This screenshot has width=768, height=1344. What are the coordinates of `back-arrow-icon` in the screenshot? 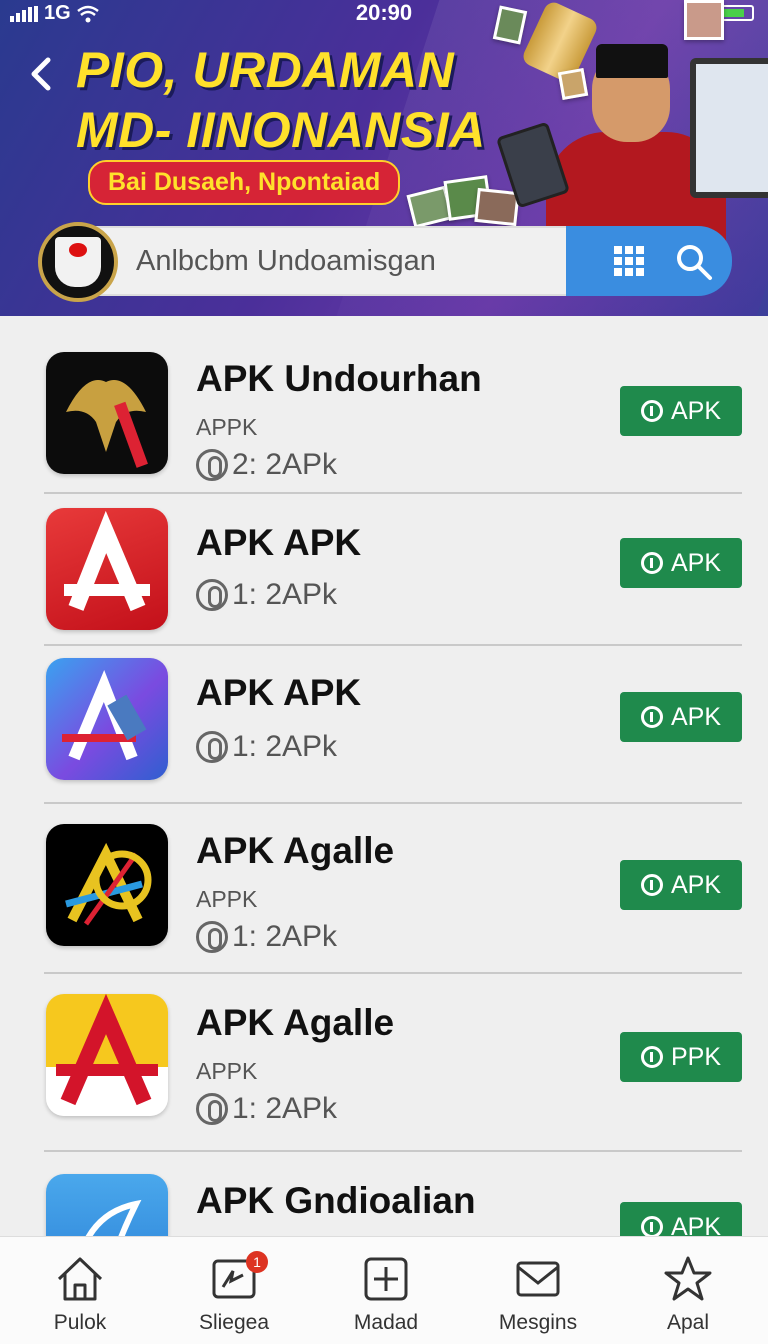 It's located at (41, 74).